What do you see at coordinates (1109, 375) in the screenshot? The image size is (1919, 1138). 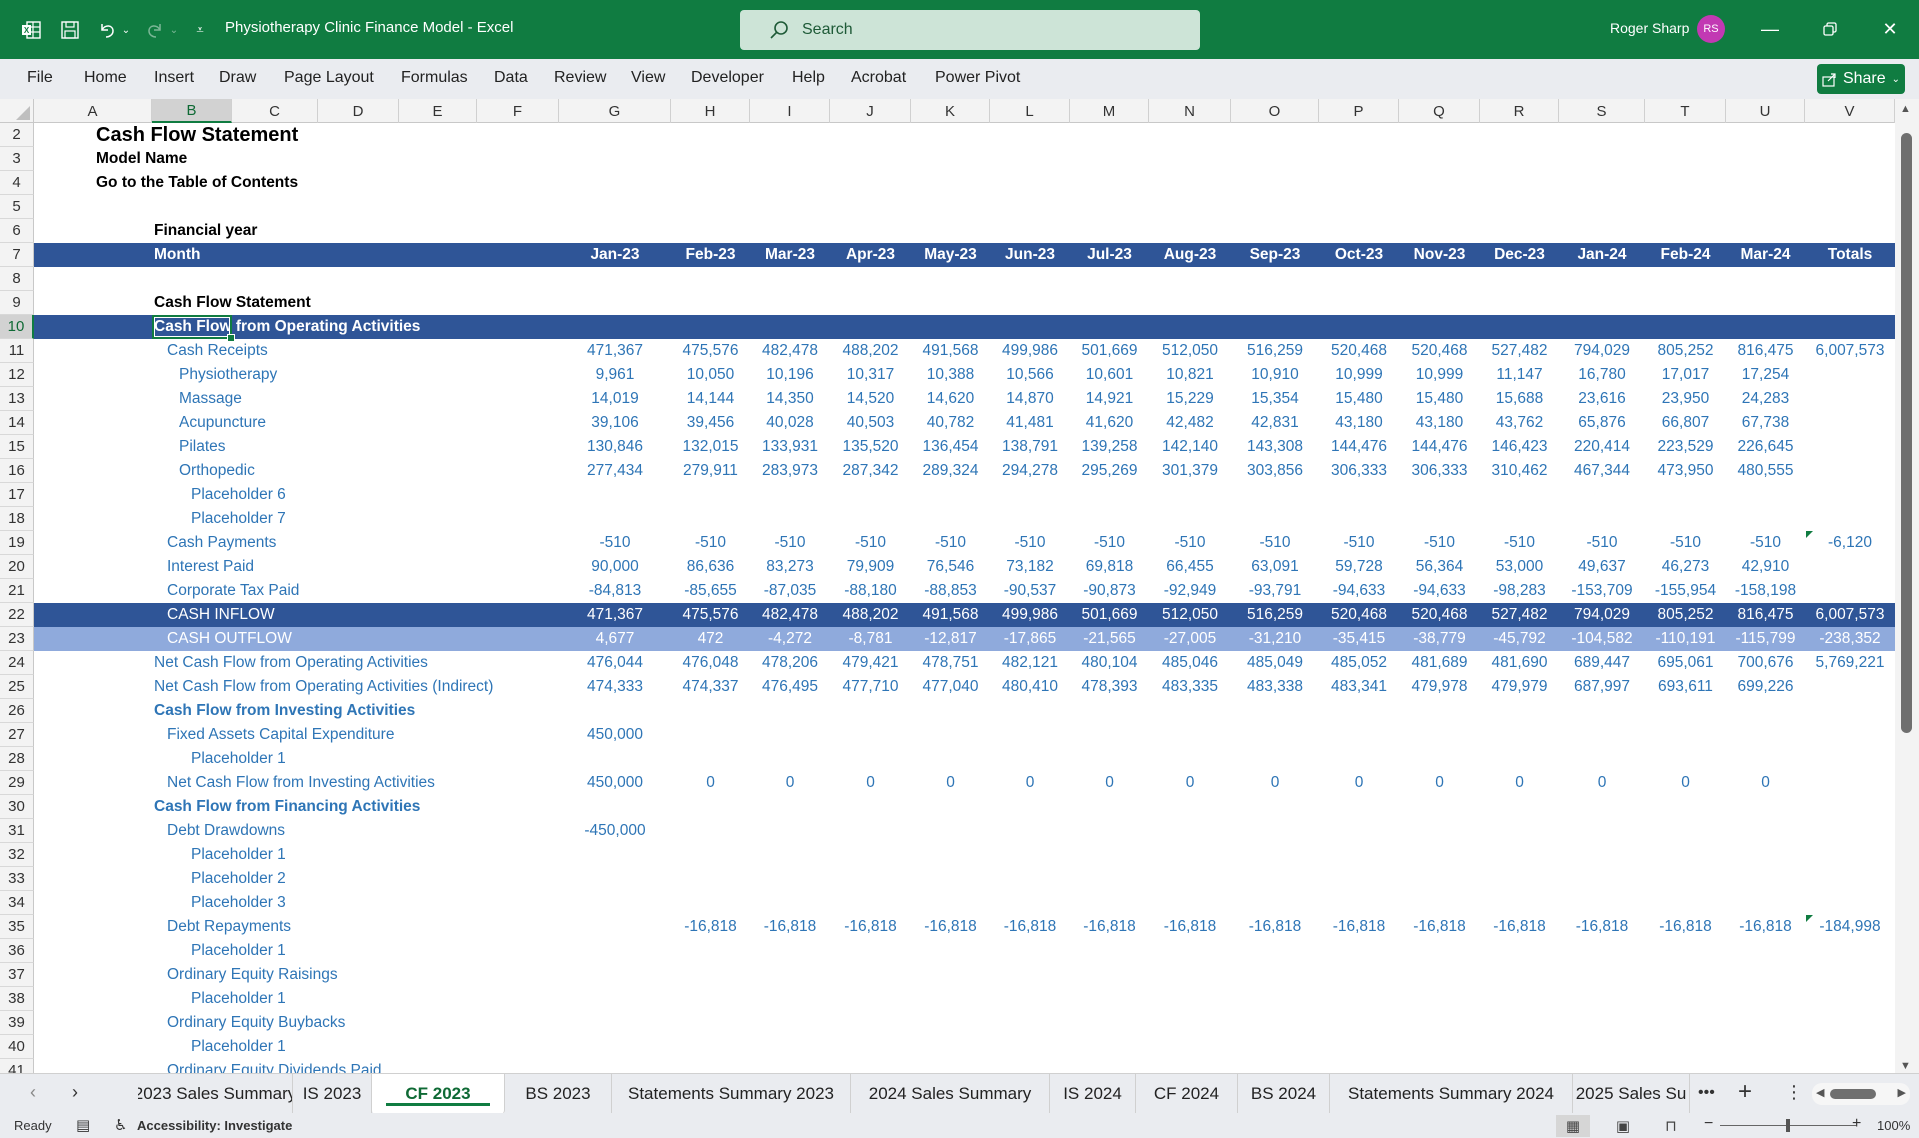 I see `cell-value: 10,601` at bounding box center [1109, 375].